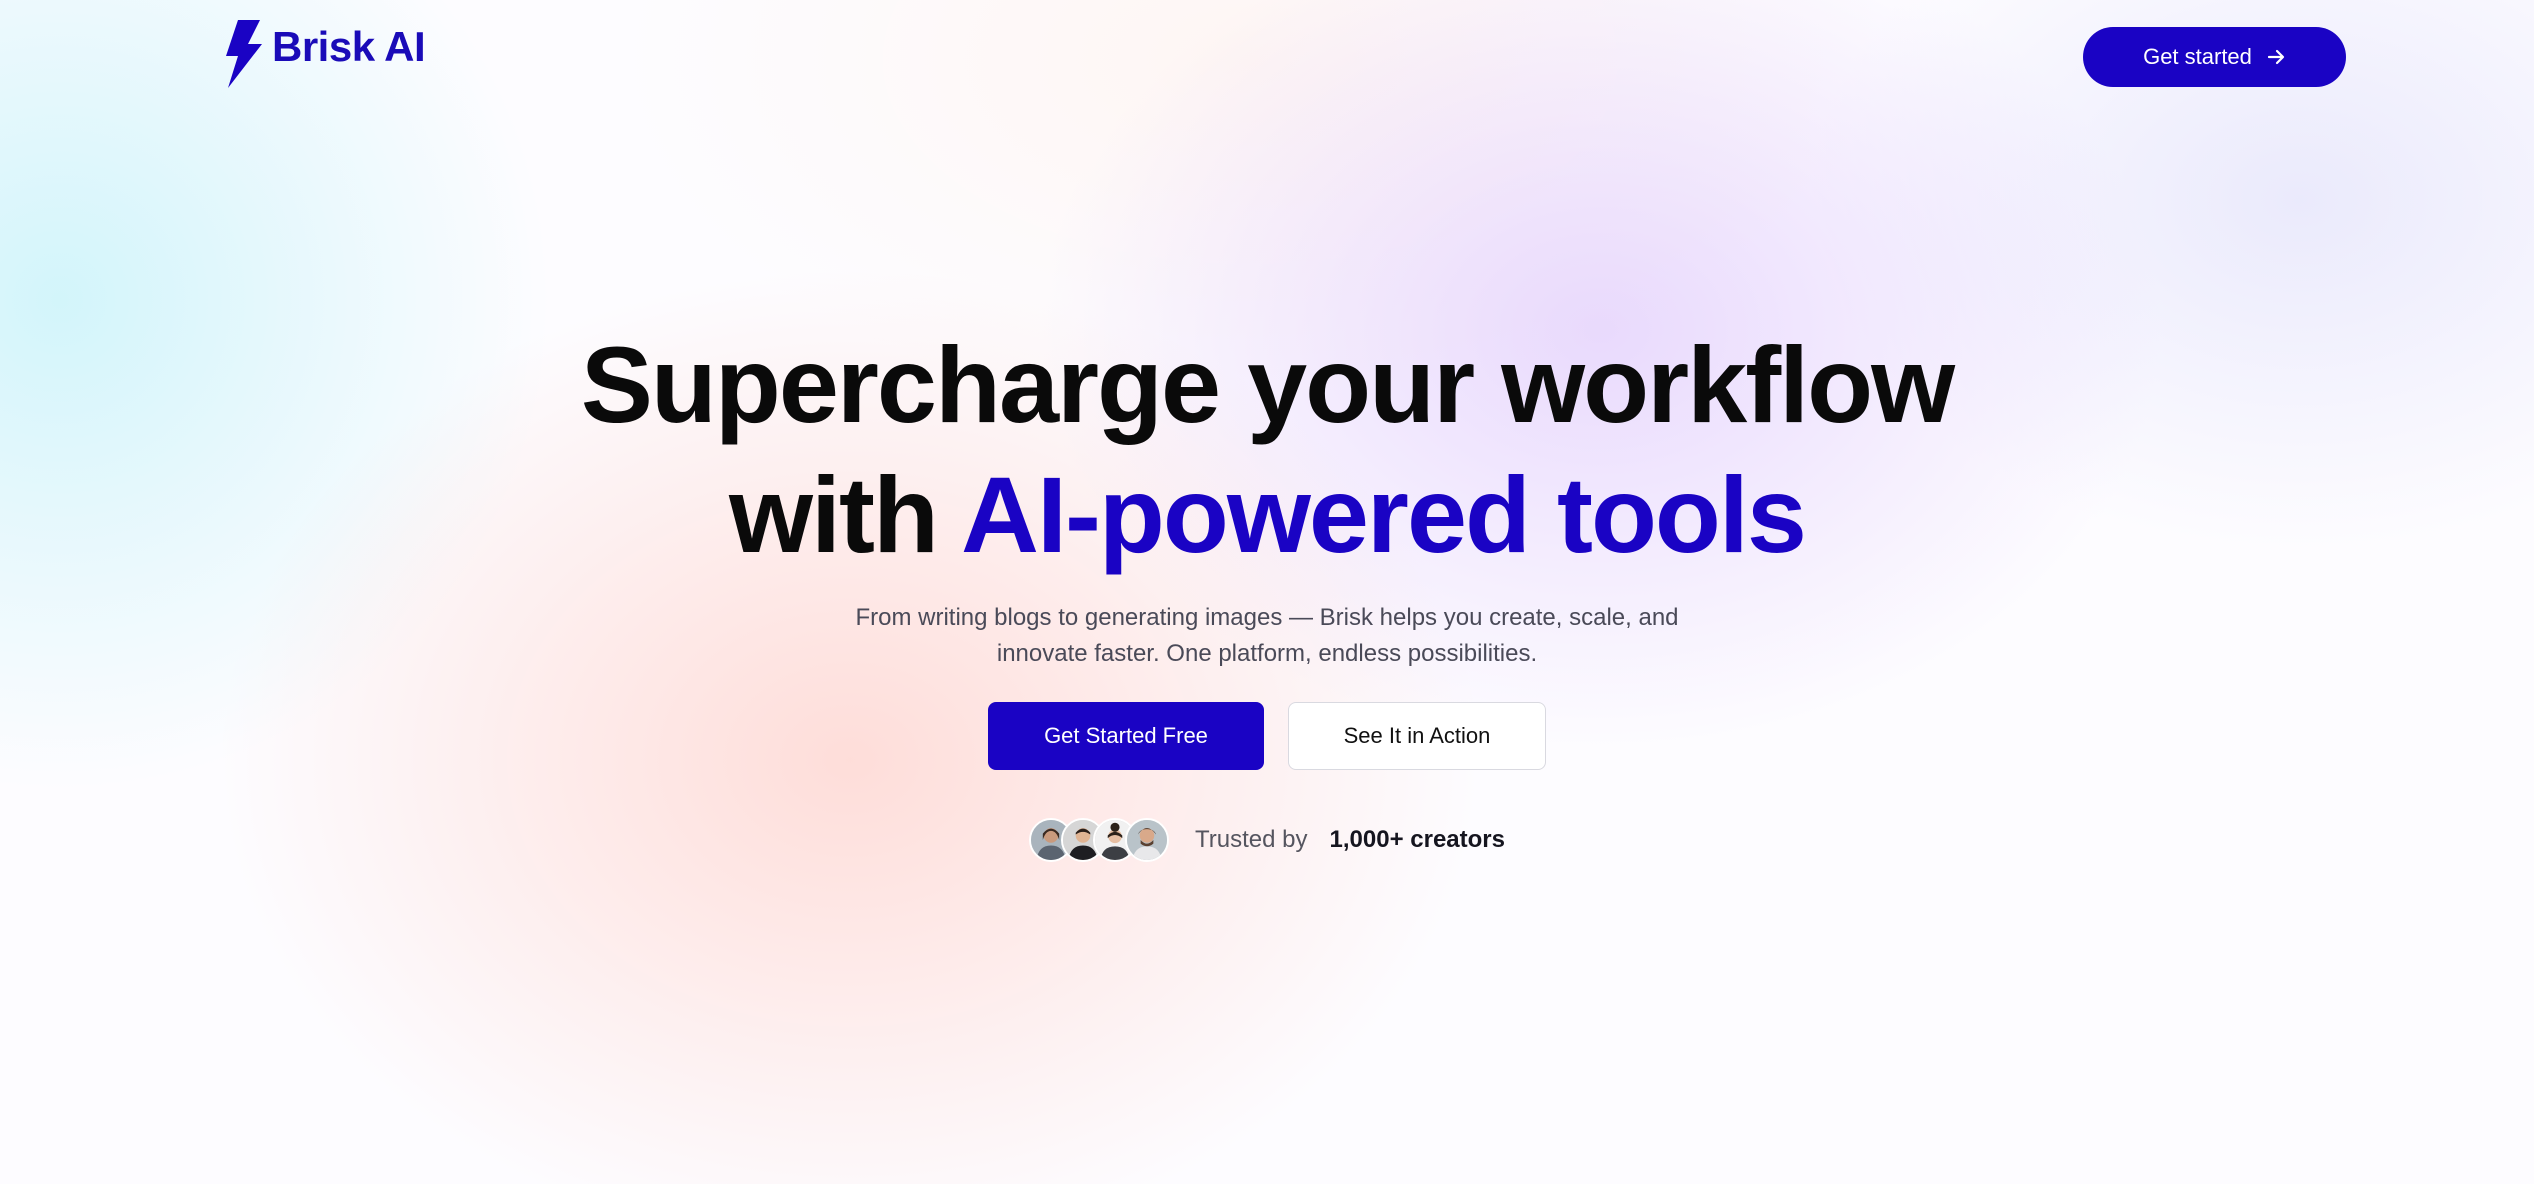 This screenshot has height=1184, width=2534. I want to click on trusted-by-label: Trusted by, so click(1251, 839).